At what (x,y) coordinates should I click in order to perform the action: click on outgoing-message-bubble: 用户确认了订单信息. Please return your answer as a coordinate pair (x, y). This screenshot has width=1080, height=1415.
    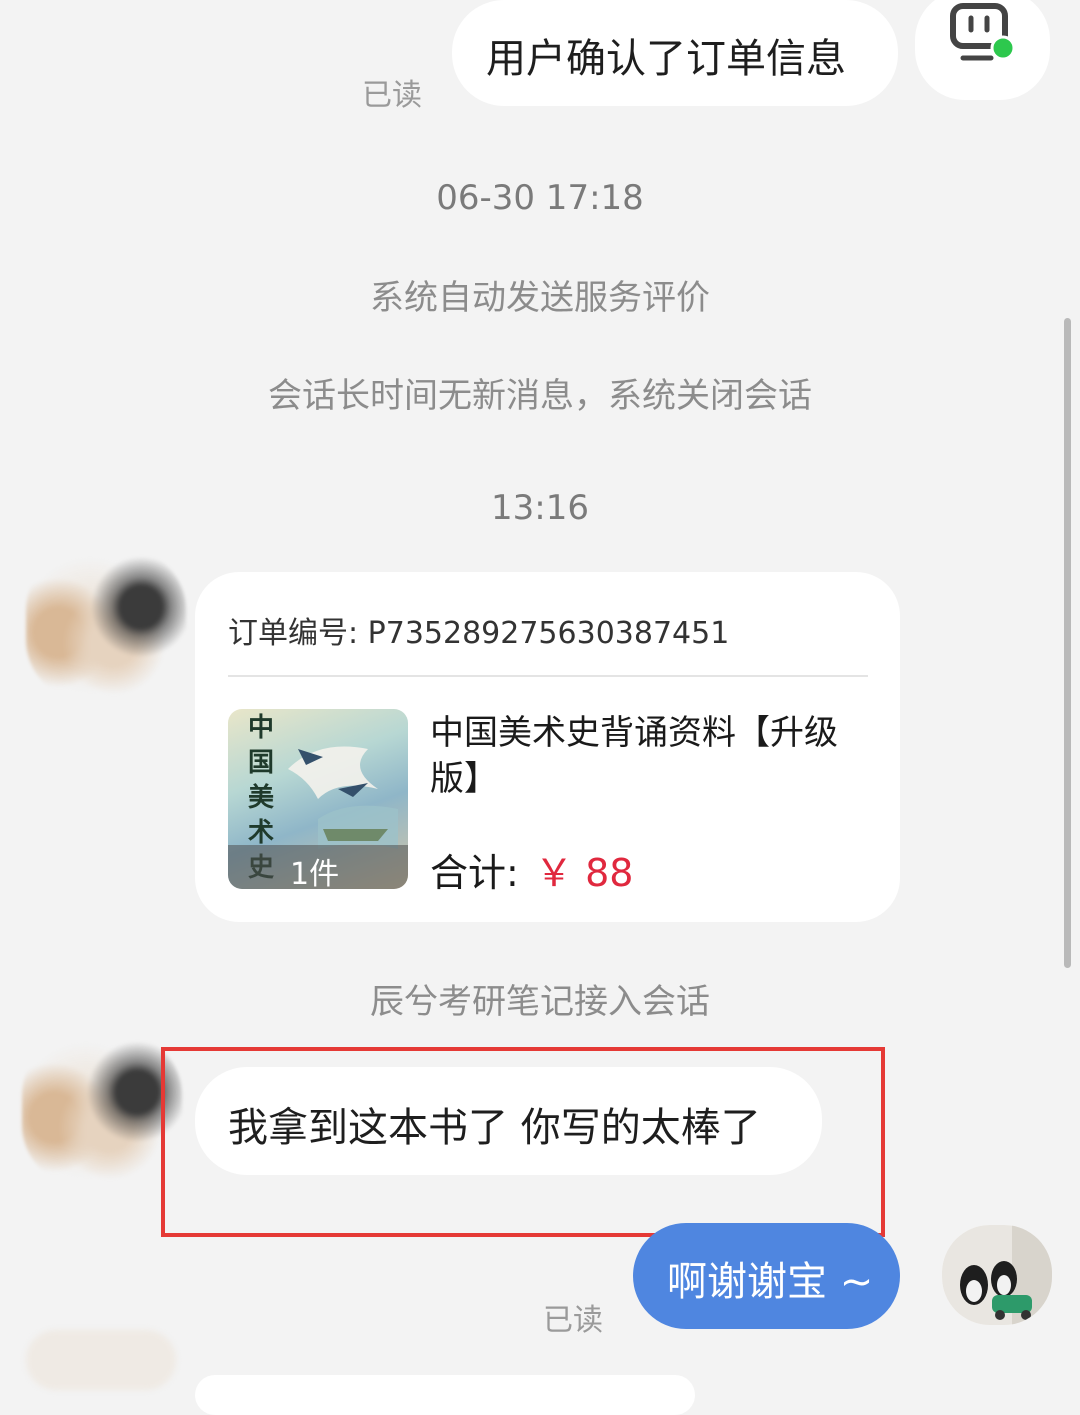
    Looking at the image, I should click on (675, 53).